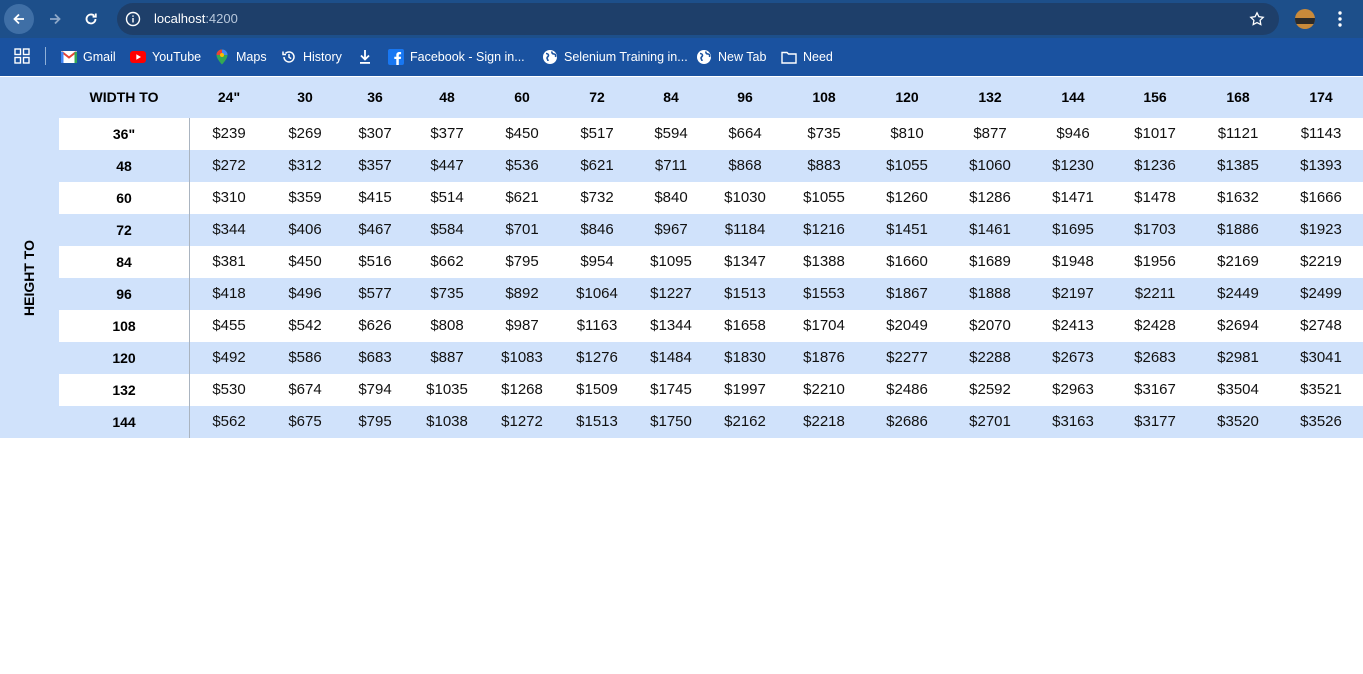 The image size is (1363, 674). I want to click on bookmark-youtube: YouTube, so click(165, 57).